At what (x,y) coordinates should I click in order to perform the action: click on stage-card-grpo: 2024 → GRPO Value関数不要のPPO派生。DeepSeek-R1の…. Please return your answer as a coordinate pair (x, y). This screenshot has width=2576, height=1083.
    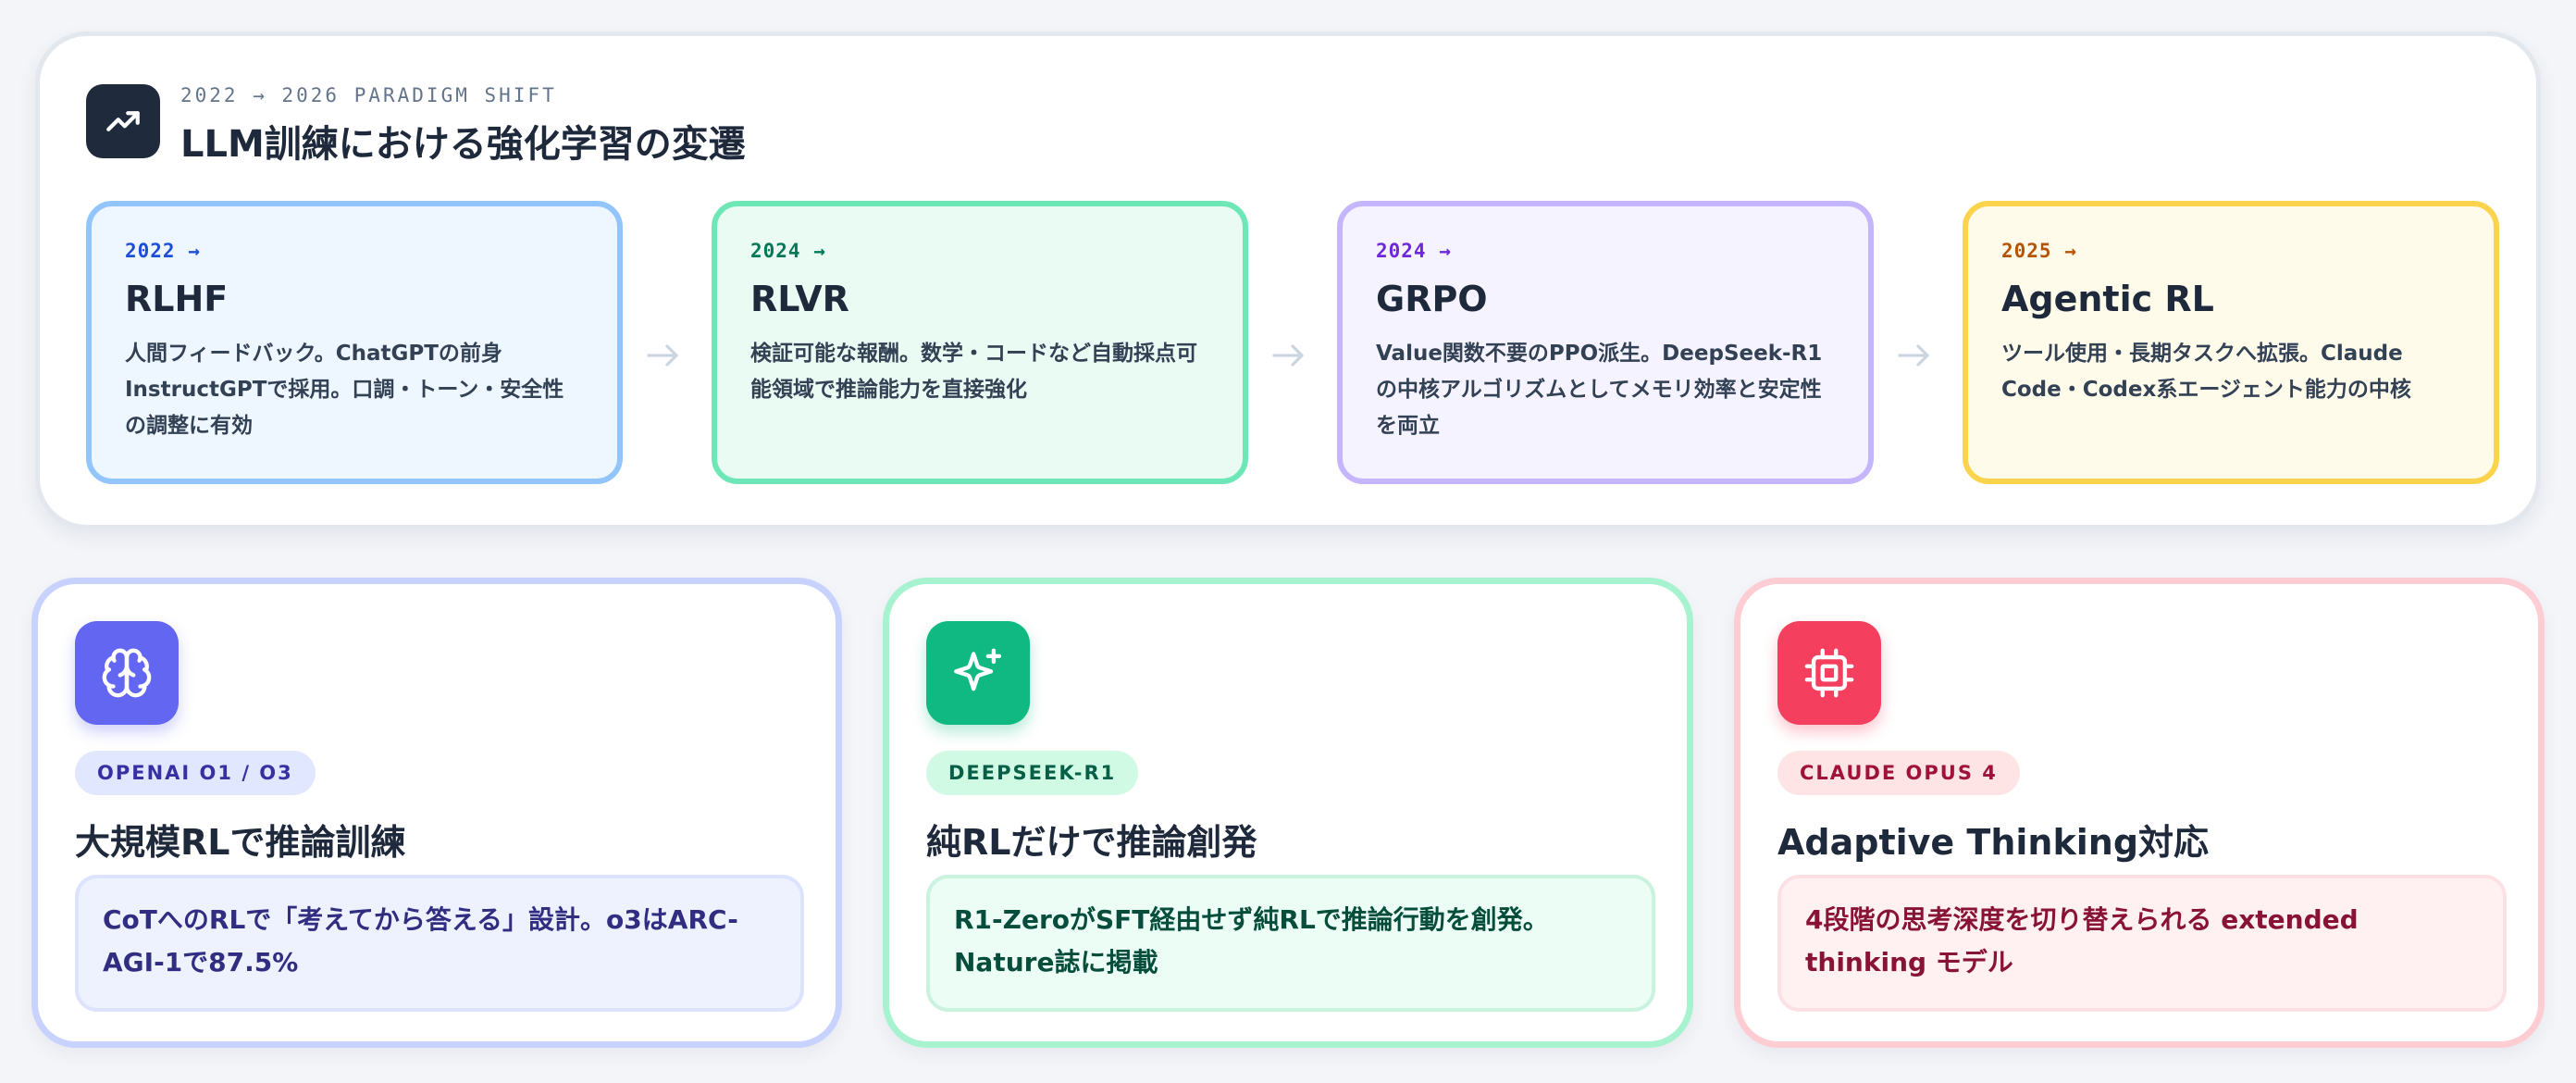
    Looking at the image, I should click on (1605, 342).